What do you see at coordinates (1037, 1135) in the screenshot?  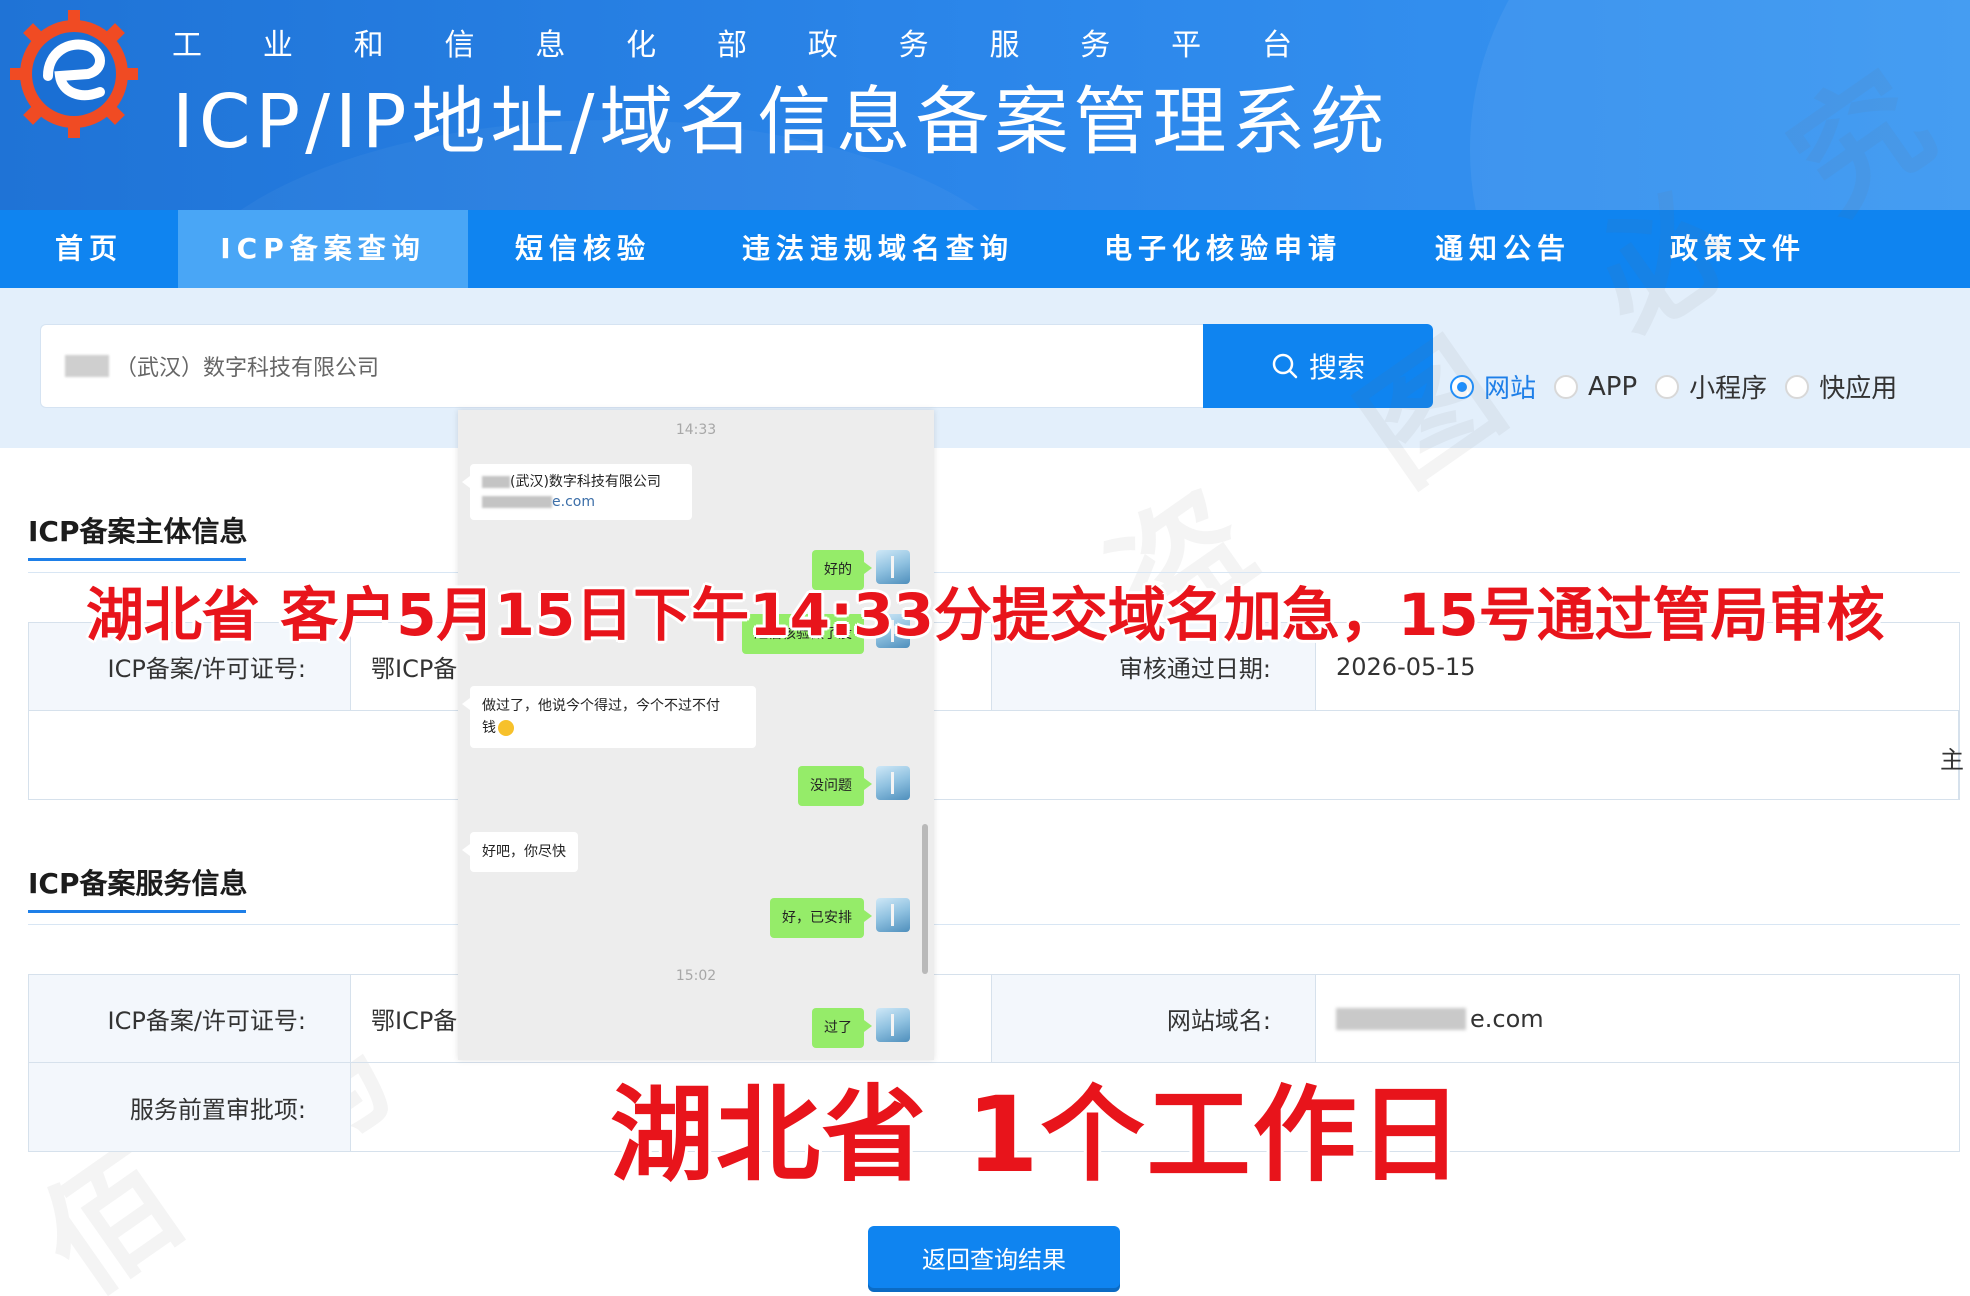 I see `annotation-bottom: 湖北省 1个工作日` at bounding box center [1037, 1135].